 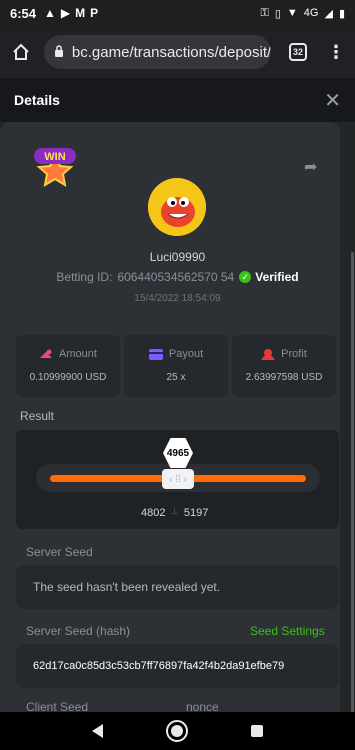 What do you see at coordinates (97, 731) in the screenshot?
I see `back-icon` at bounding box center [97, 731].